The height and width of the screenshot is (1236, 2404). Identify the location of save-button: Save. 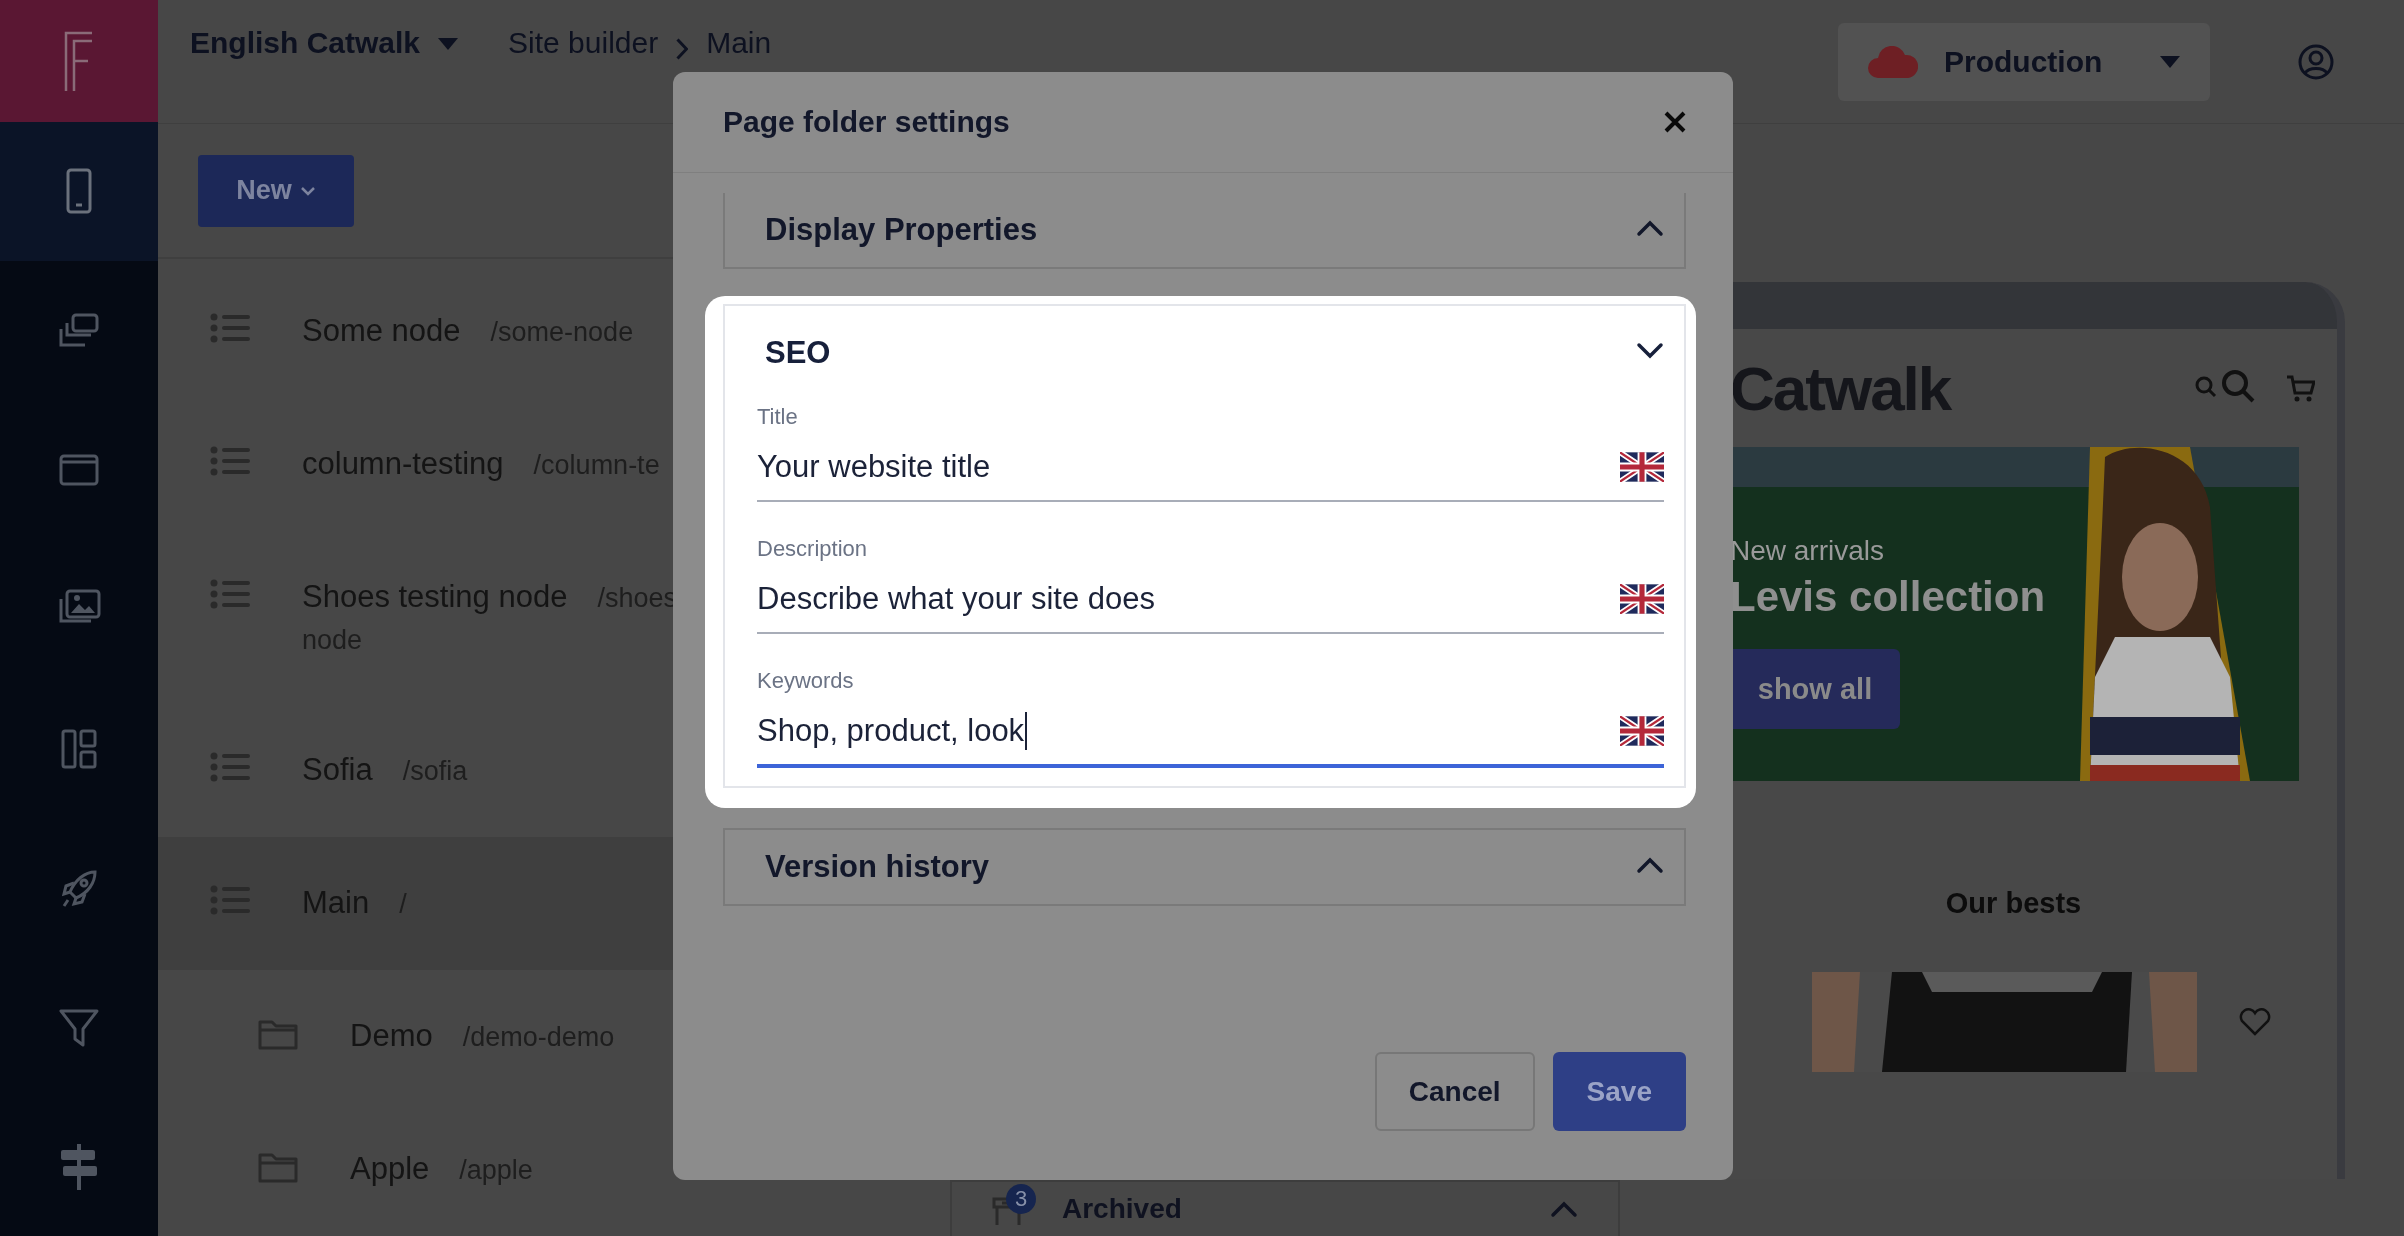
(1619, 1091).